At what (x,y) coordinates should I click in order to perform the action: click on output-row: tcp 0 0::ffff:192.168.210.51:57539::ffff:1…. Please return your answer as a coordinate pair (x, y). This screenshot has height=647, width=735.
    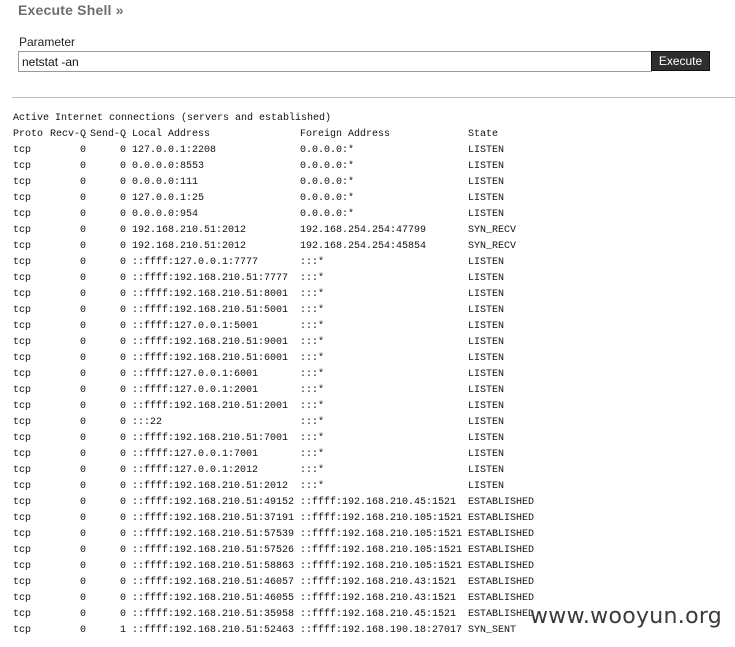
    Looking at the image, I should click on (273, 535).